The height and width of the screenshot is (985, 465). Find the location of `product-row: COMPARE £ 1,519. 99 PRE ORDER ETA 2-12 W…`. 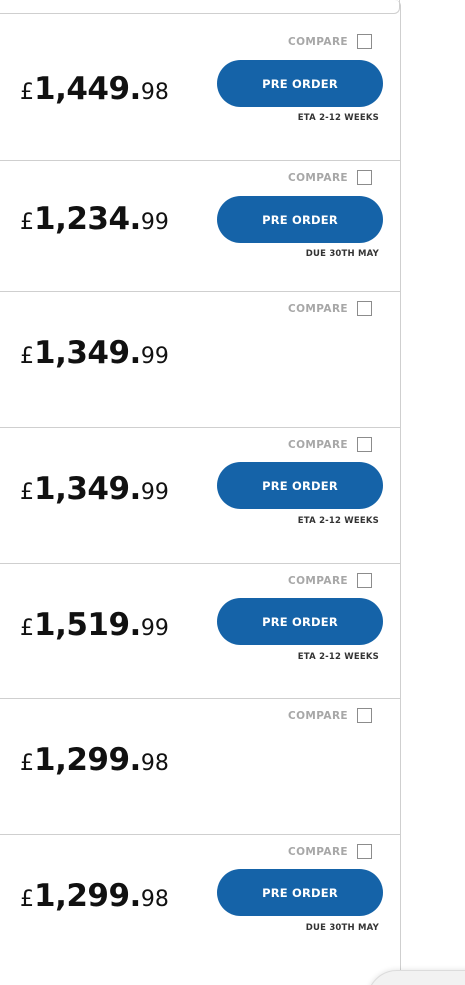

product-row: COMPARE £ 1,519. 99 PRE ORDER ETA 2-12 W… is located at coordinates (200, 631).